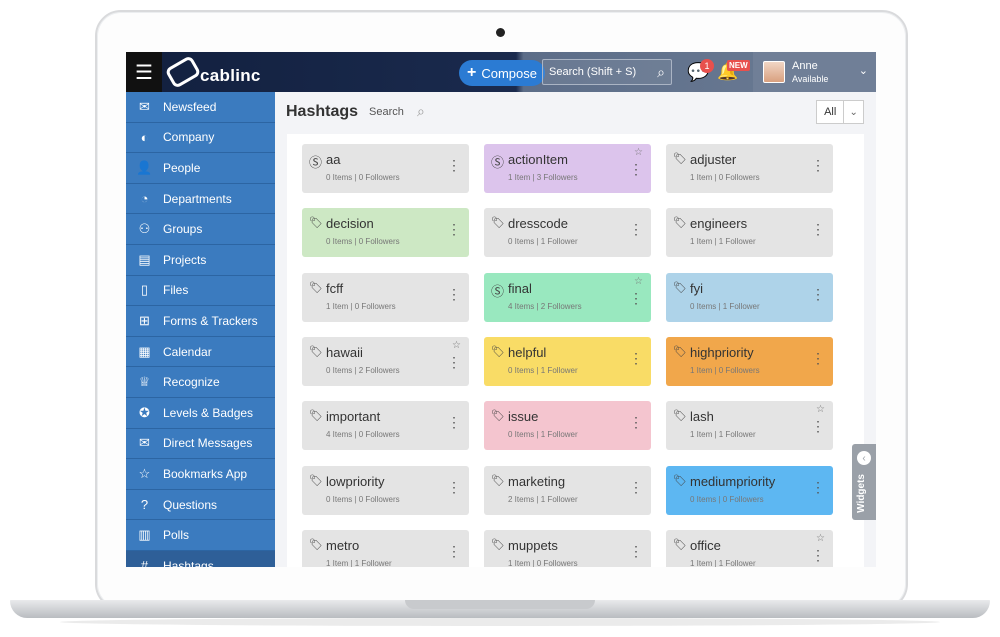 Image resolution: width=1000 pixels, height=637 pixels. What do you see at coordinates (353, 416) in the screenshot?
I see `hashtag-name: important` at bounding box center [353, 416].